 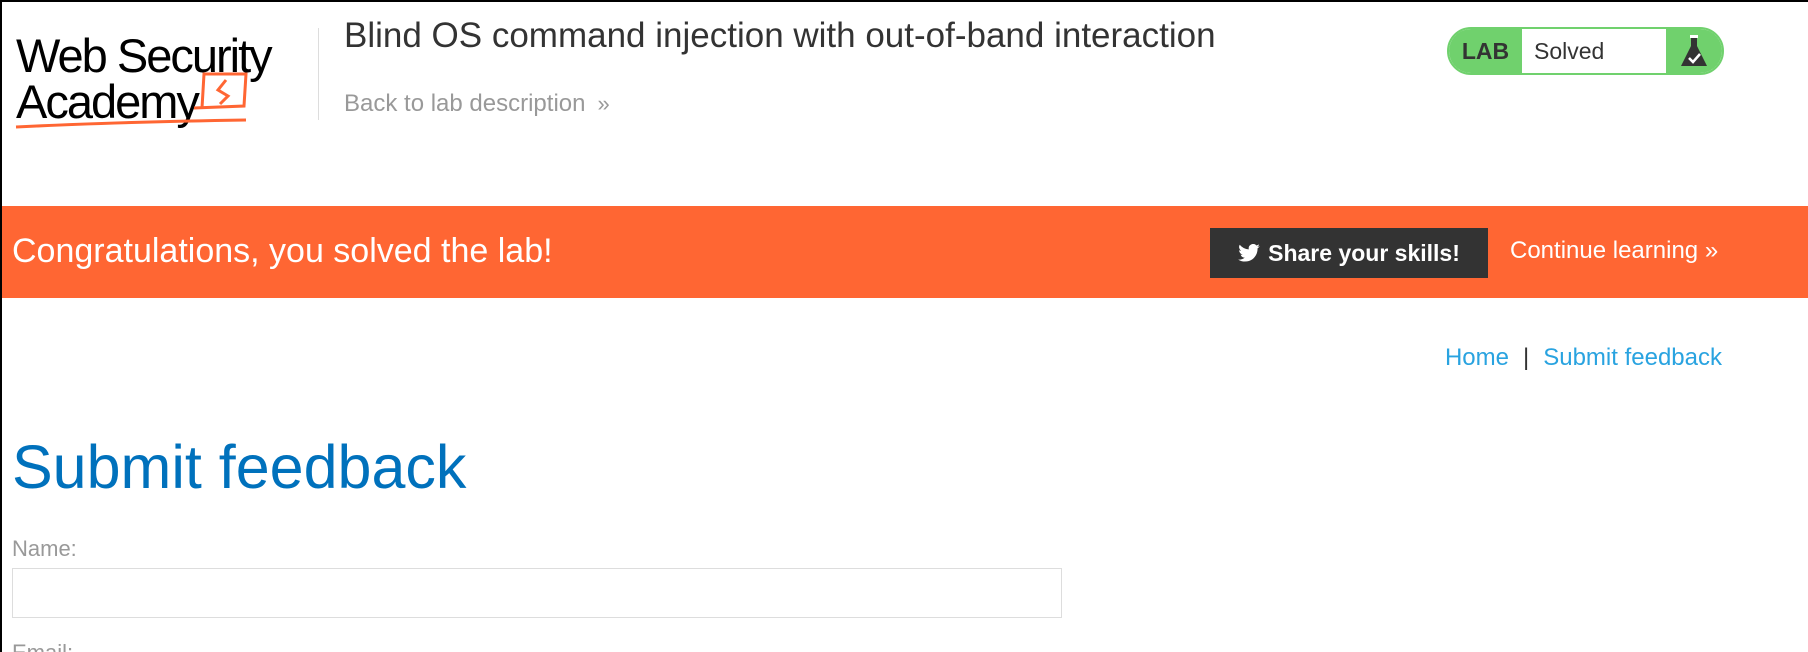 I want to click on continue-learning-label: Continue learning, so click(x=1604, y=250).